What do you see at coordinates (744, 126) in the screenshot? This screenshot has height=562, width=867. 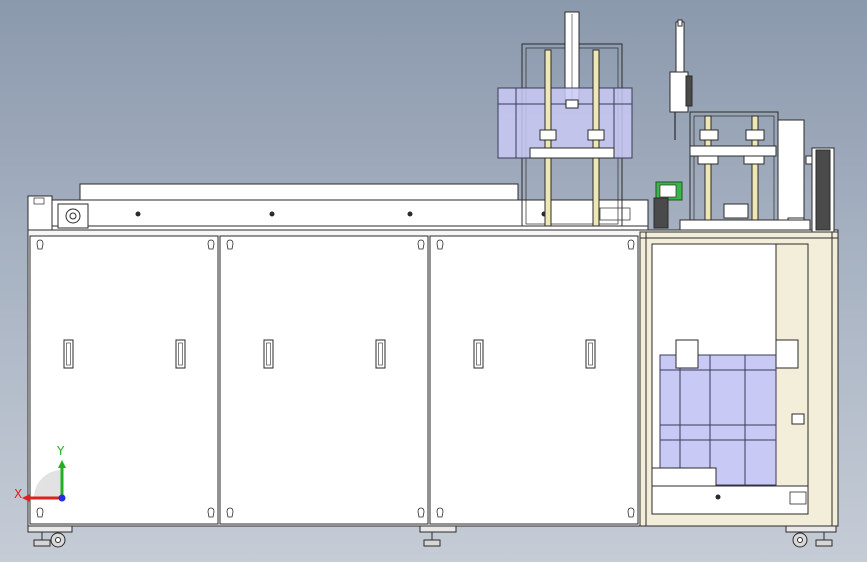 I see `dispense-station` at bounding box center [744, 126].